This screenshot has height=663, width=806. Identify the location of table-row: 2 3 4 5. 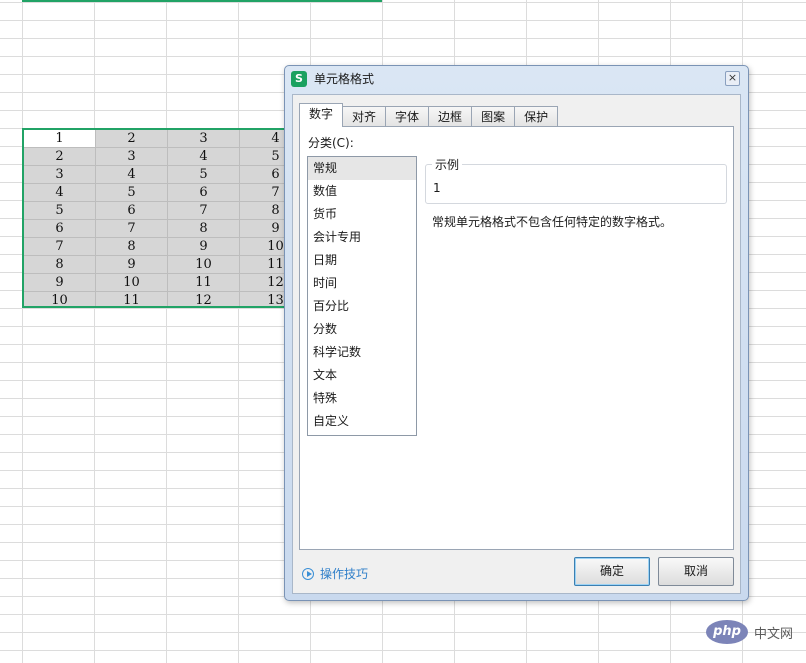
(154, 157).